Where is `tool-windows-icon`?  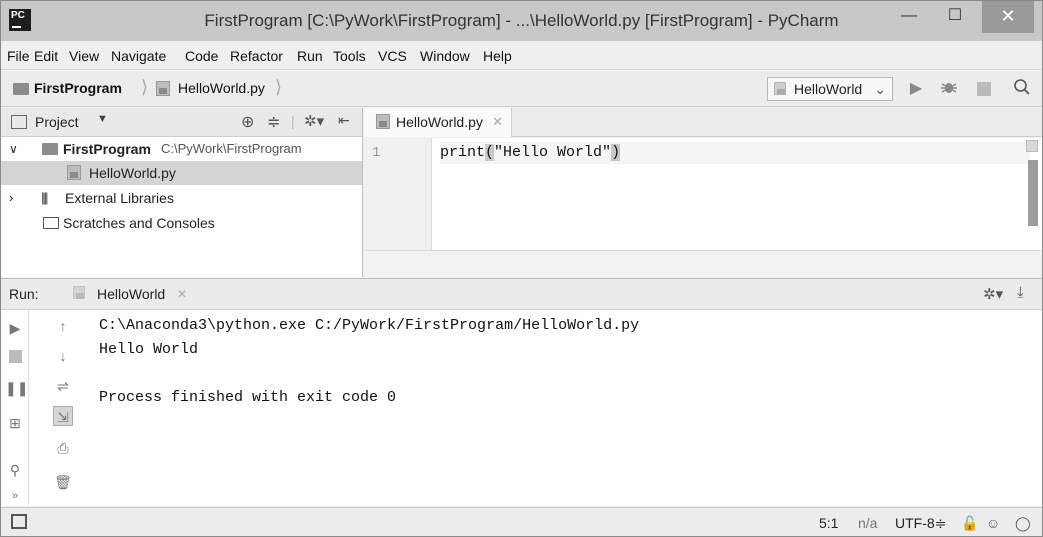
tool-windows-icon is located at coordinates (19, 521).